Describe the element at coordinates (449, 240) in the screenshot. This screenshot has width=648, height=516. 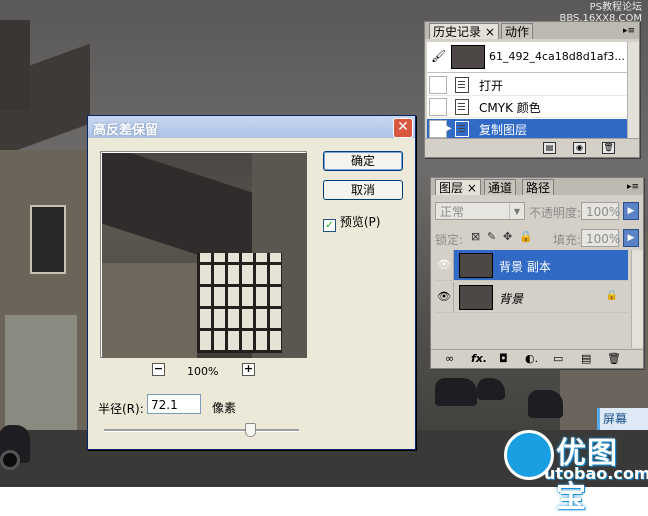
I see `lock-label: 锁定:` at that location.